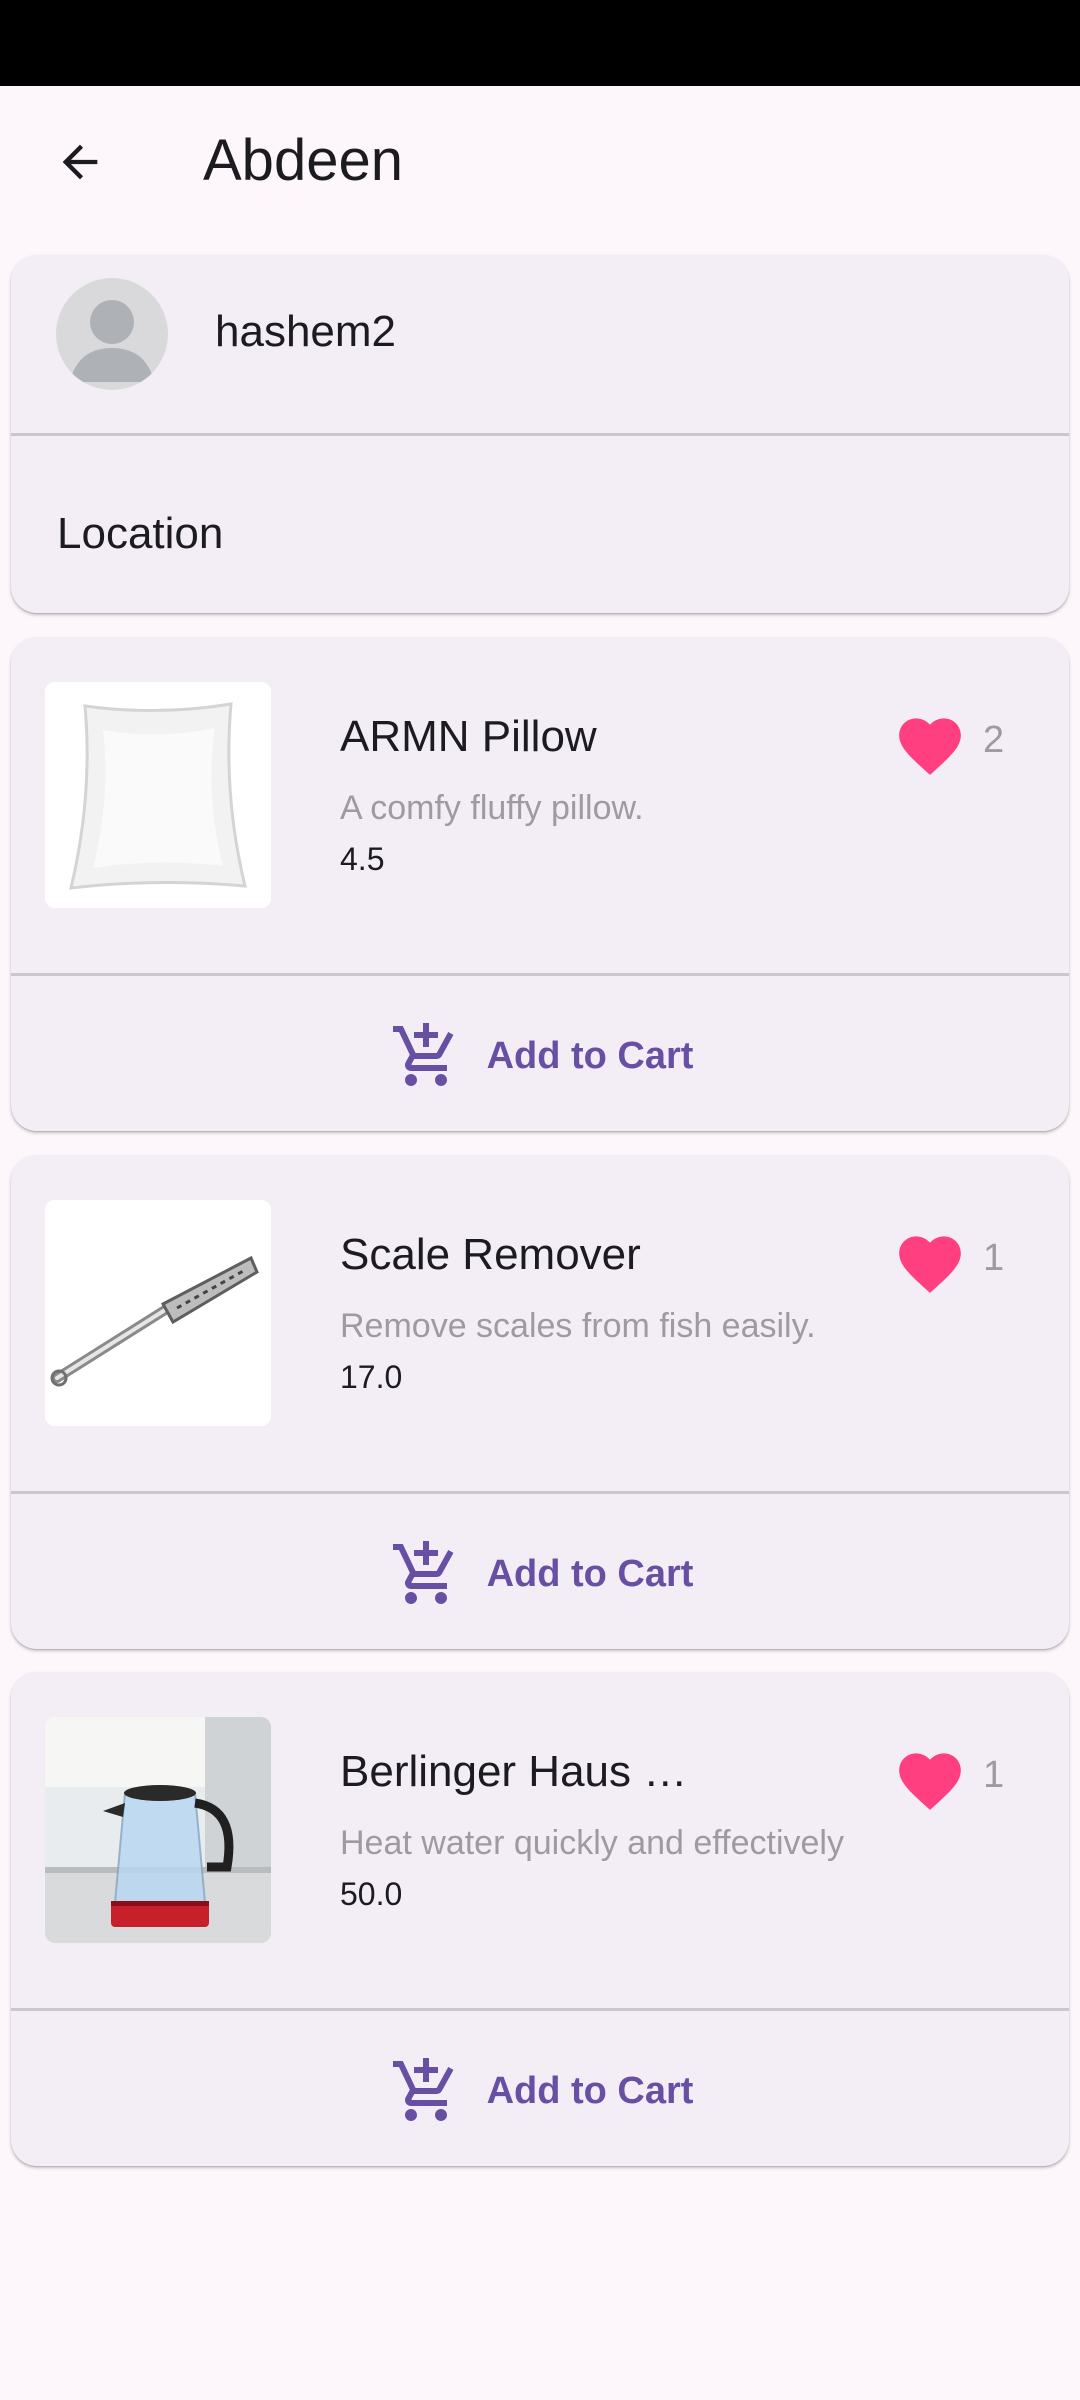  Describe the element at coordinates (994, 740) in the screenshot. I see `like-count: 2` at that location.